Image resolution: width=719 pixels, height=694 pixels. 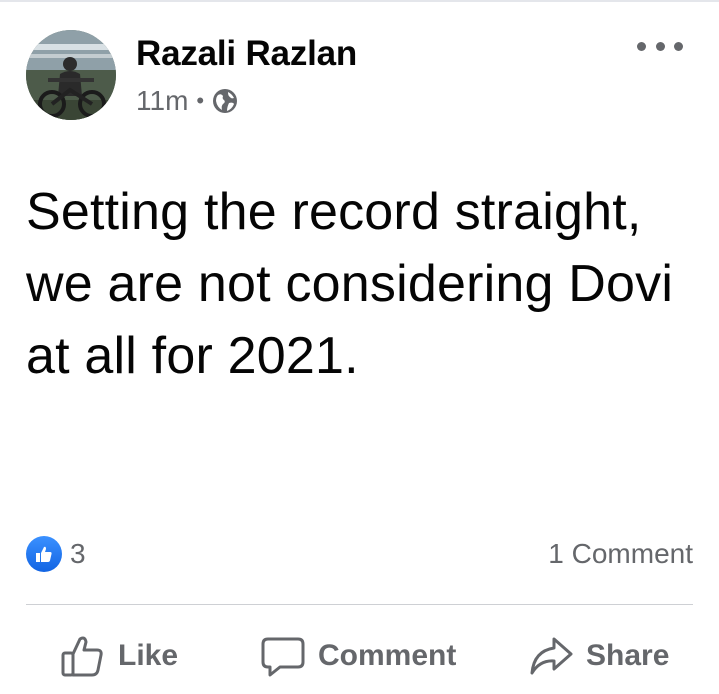 I want to click on share-button: Share, so click(x=598, y=656).